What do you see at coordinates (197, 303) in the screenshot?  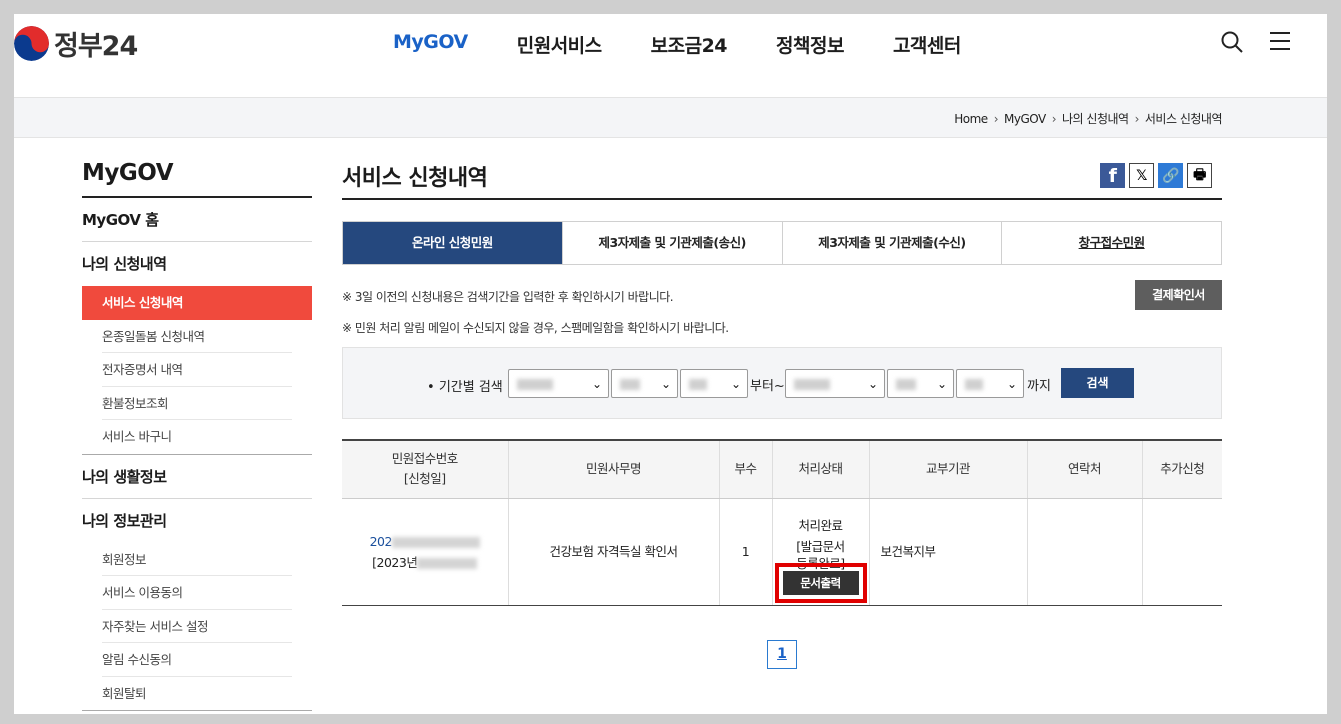 I see `side-nav-item-service-applications: 서비스 신청내역` at bounding box center [197, 303].